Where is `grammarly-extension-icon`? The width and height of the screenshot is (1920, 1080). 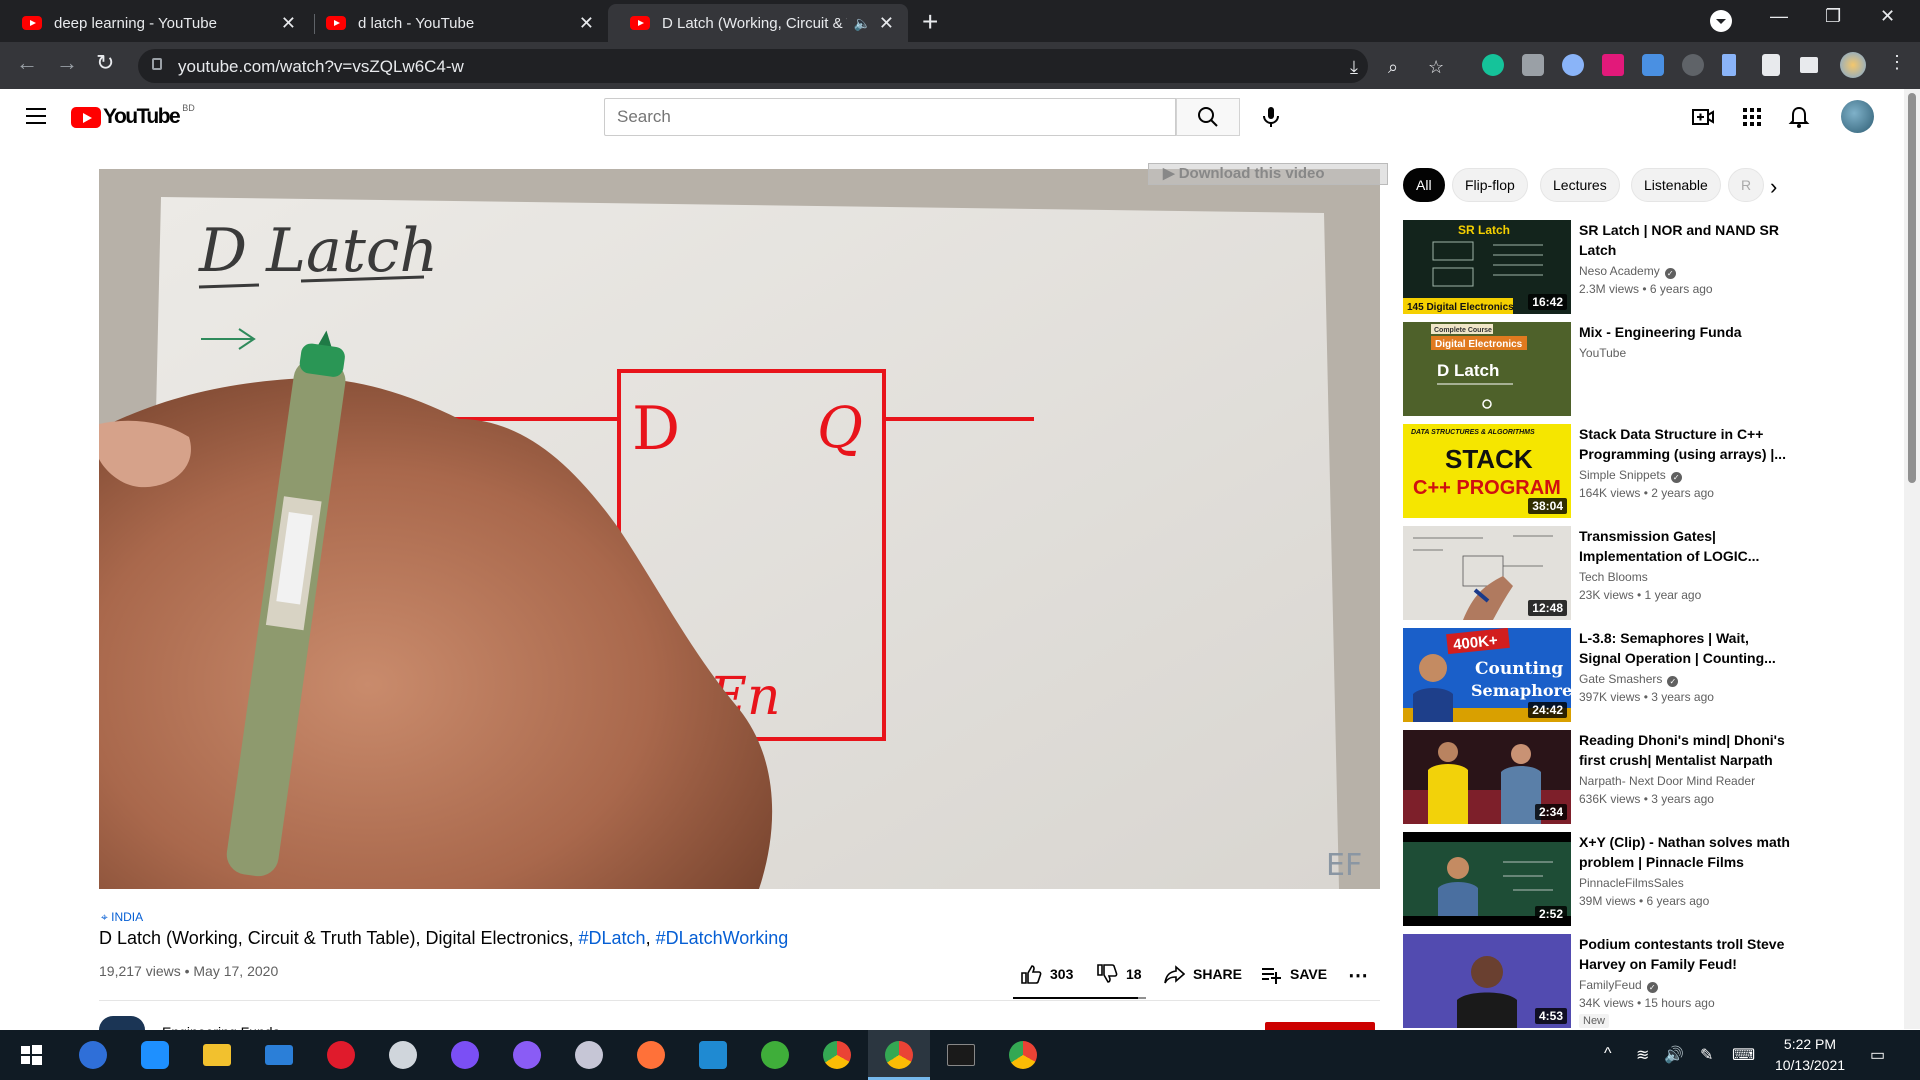 grammarly-extension-icon is located at coordinates (1493, 65).